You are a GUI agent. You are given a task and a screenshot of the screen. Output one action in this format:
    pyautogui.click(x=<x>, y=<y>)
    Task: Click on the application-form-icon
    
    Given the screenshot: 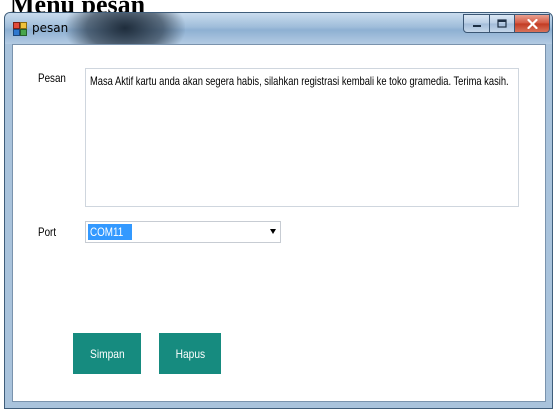 What is the action you would take?
    pyautogui.click(x=20, y=29)
    